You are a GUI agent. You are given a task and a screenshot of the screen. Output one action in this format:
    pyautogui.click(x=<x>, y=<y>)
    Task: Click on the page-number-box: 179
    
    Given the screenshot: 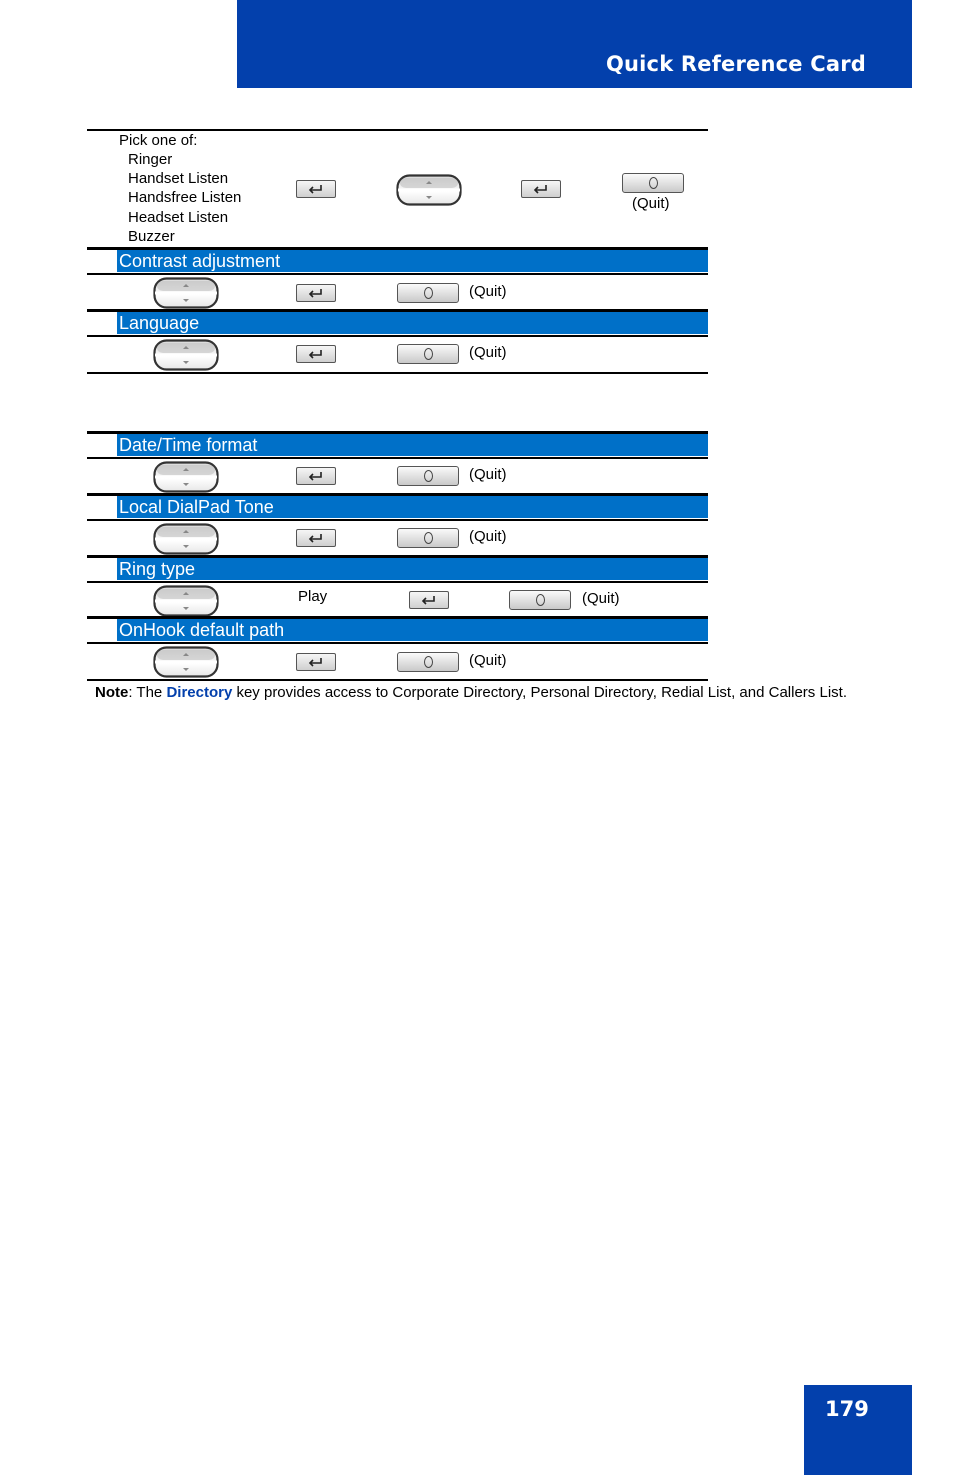 What is the action you would take?
    pyautogui.click(x=858, y=1430)
    